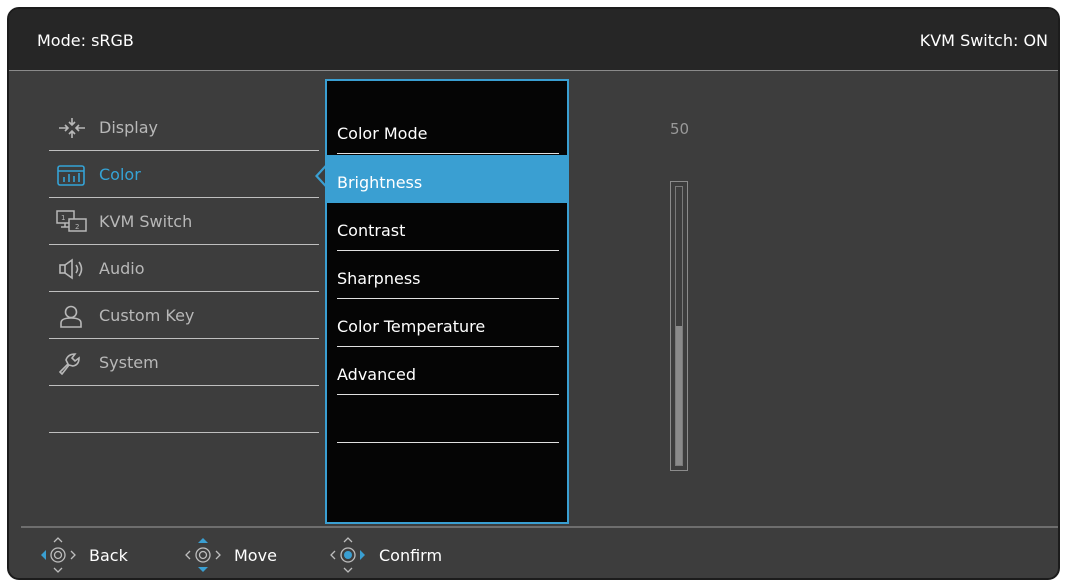 The image size is (1066, 587). I want to click on color-icon, so click(72, 175).